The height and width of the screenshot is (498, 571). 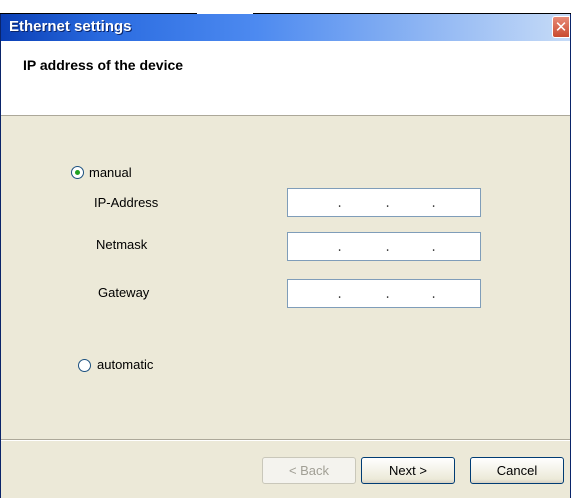 What do you see at coordinates (561, 27) in the screenshot?
I see `close-icon: ✕` at bounding box center [561, 27].